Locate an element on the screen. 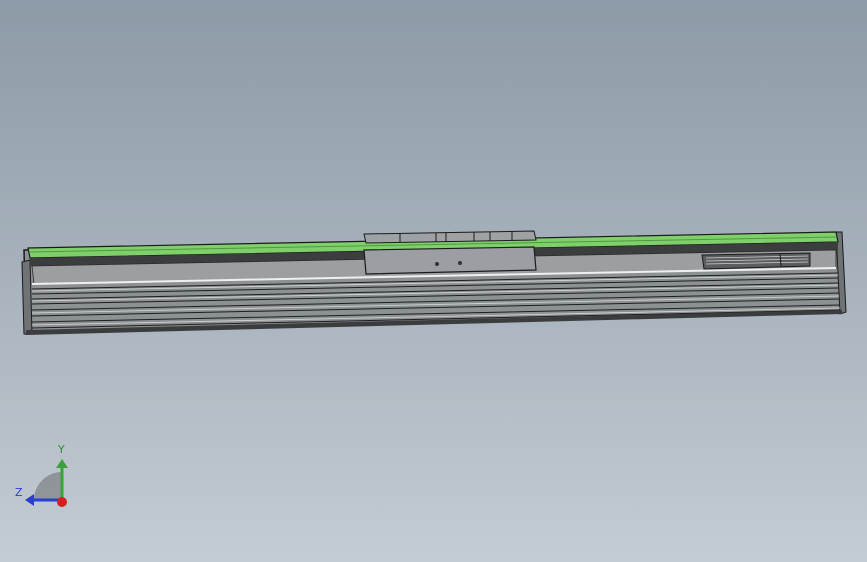 The height and width of the screenshot is (562, 867). left-end-cap is located at coordinates (27, 297).